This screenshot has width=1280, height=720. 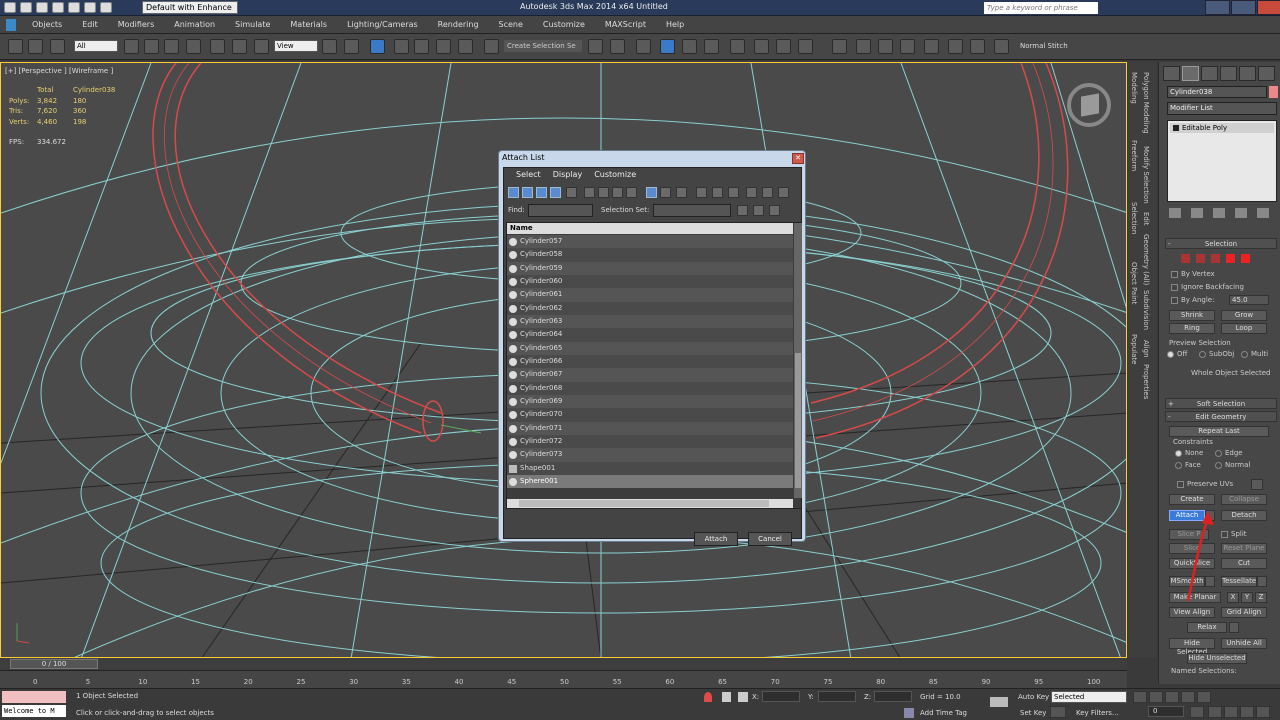 I want to click on dialog-menu-select: Select, so click(x=528, y=175).